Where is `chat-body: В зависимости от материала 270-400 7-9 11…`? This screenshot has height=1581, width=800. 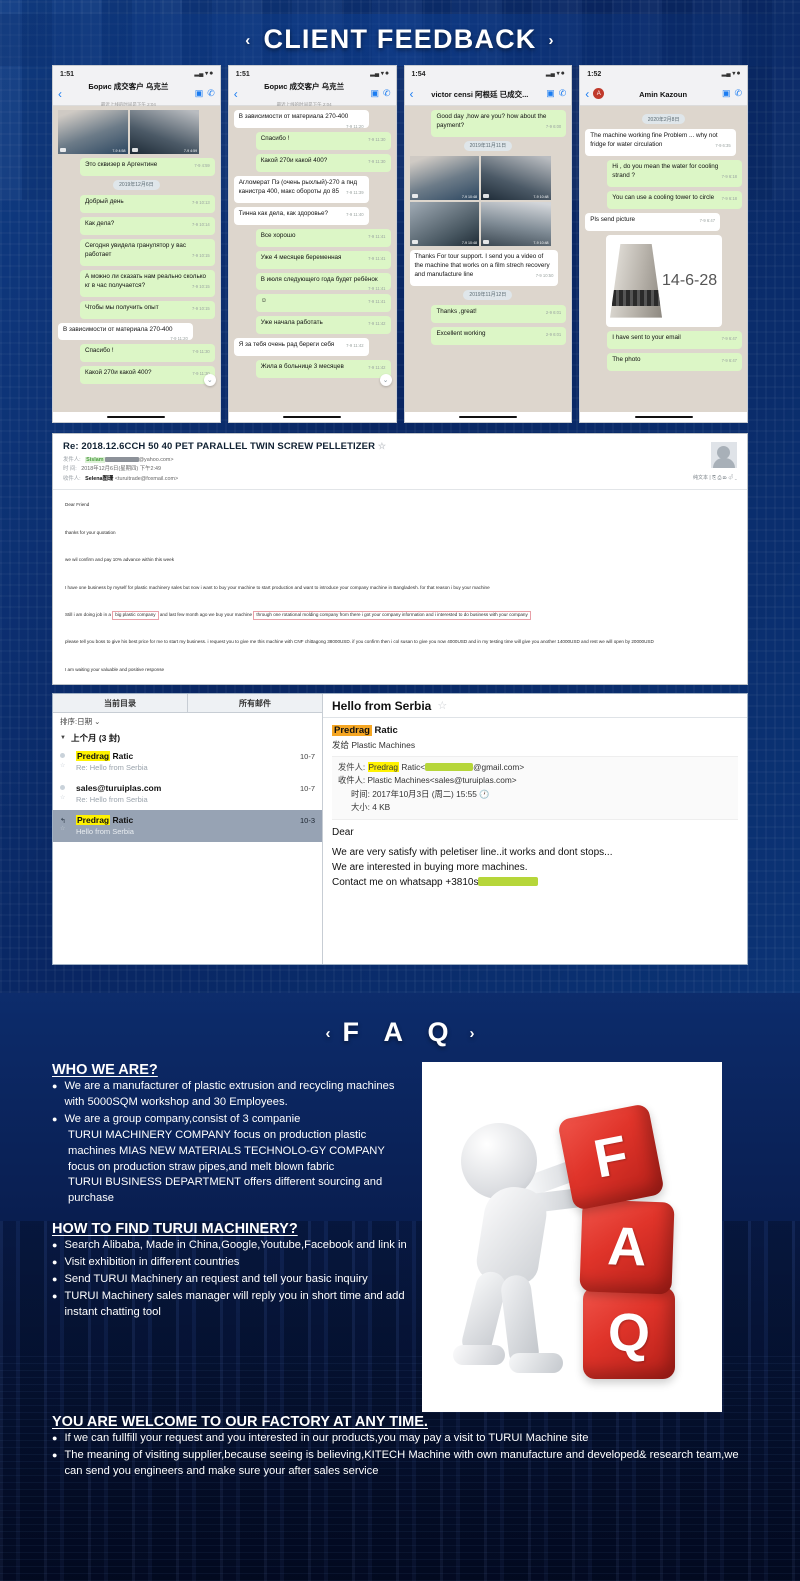
chat-body: В зависимости от материала 270-400 7-9 11… is located at coordinates (312, 259).